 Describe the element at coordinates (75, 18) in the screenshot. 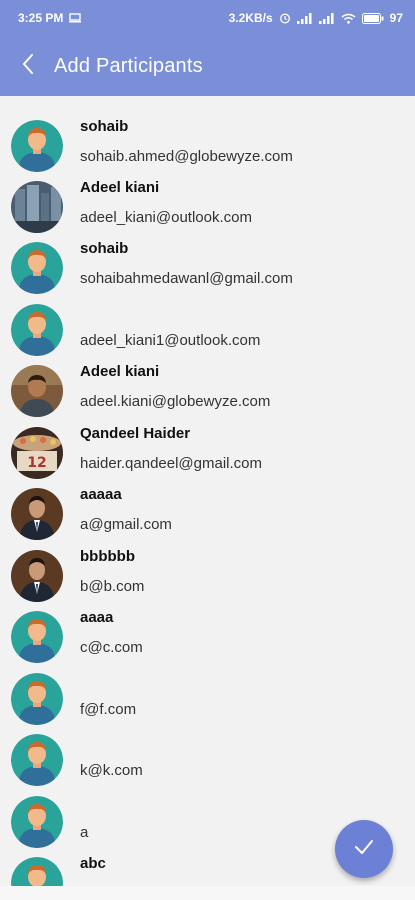

I see `screen-cast-icon` at that location.